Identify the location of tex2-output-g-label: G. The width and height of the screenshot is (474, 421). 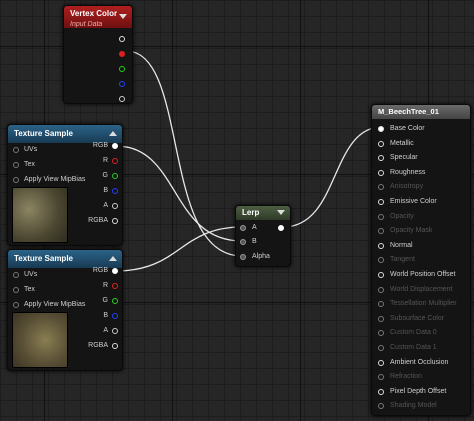
(105, 300).